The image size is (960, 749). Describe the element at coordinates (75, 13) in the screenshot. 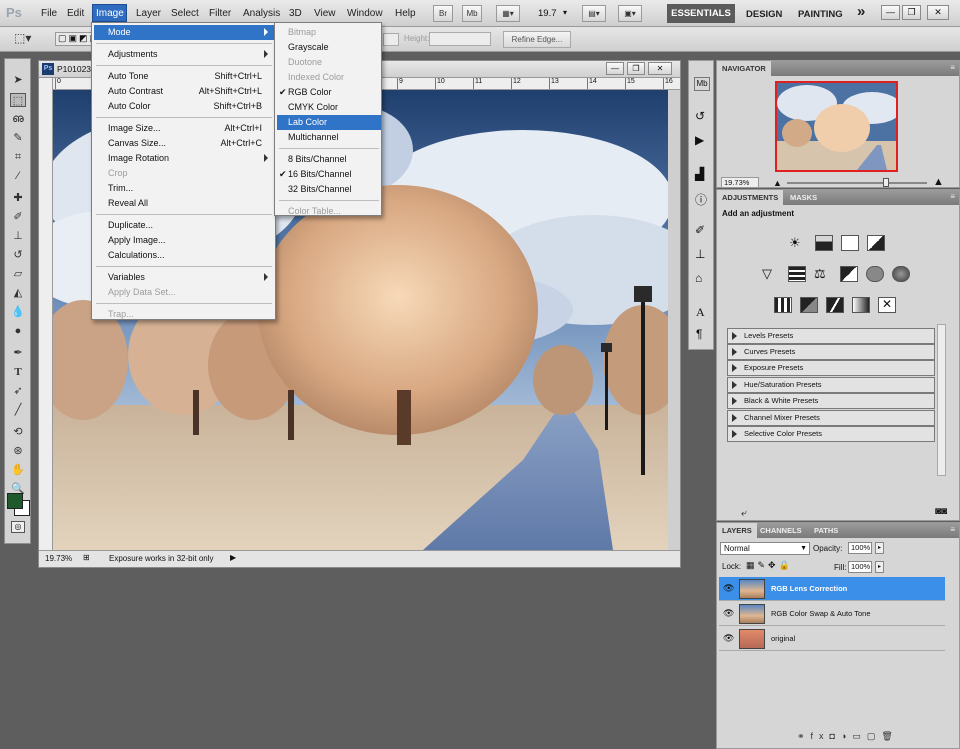

I see `menu-edit: Edit` at that location.